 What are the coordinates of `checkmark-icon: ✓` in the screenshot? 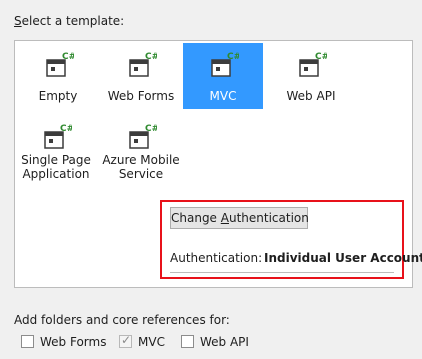 It's located at (126, 340).